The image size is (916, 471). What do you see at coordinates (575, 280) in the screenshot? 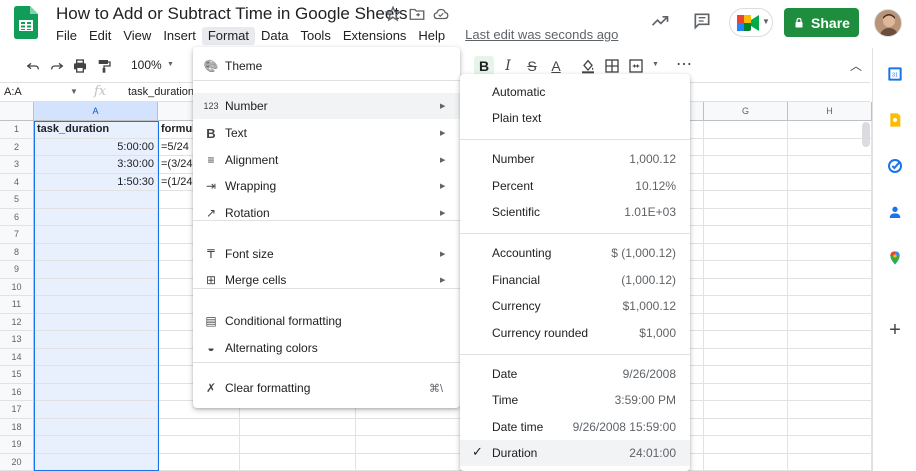
I see `number-format-financial: Financial (1,000.12)` at bounding box center [575, 280].